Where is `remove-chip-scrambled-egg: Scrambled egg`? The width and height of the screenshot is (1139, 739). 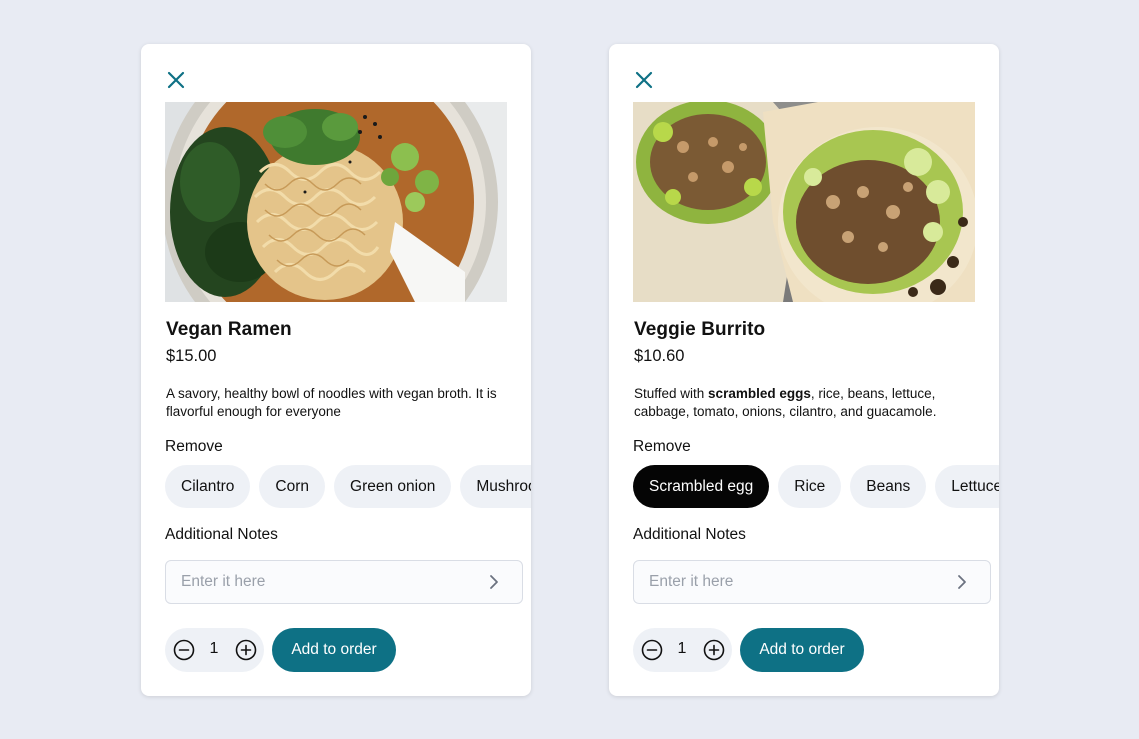
remove-chip-scrambled-egg: Scrambled egg is located at coordinates (701, 486).